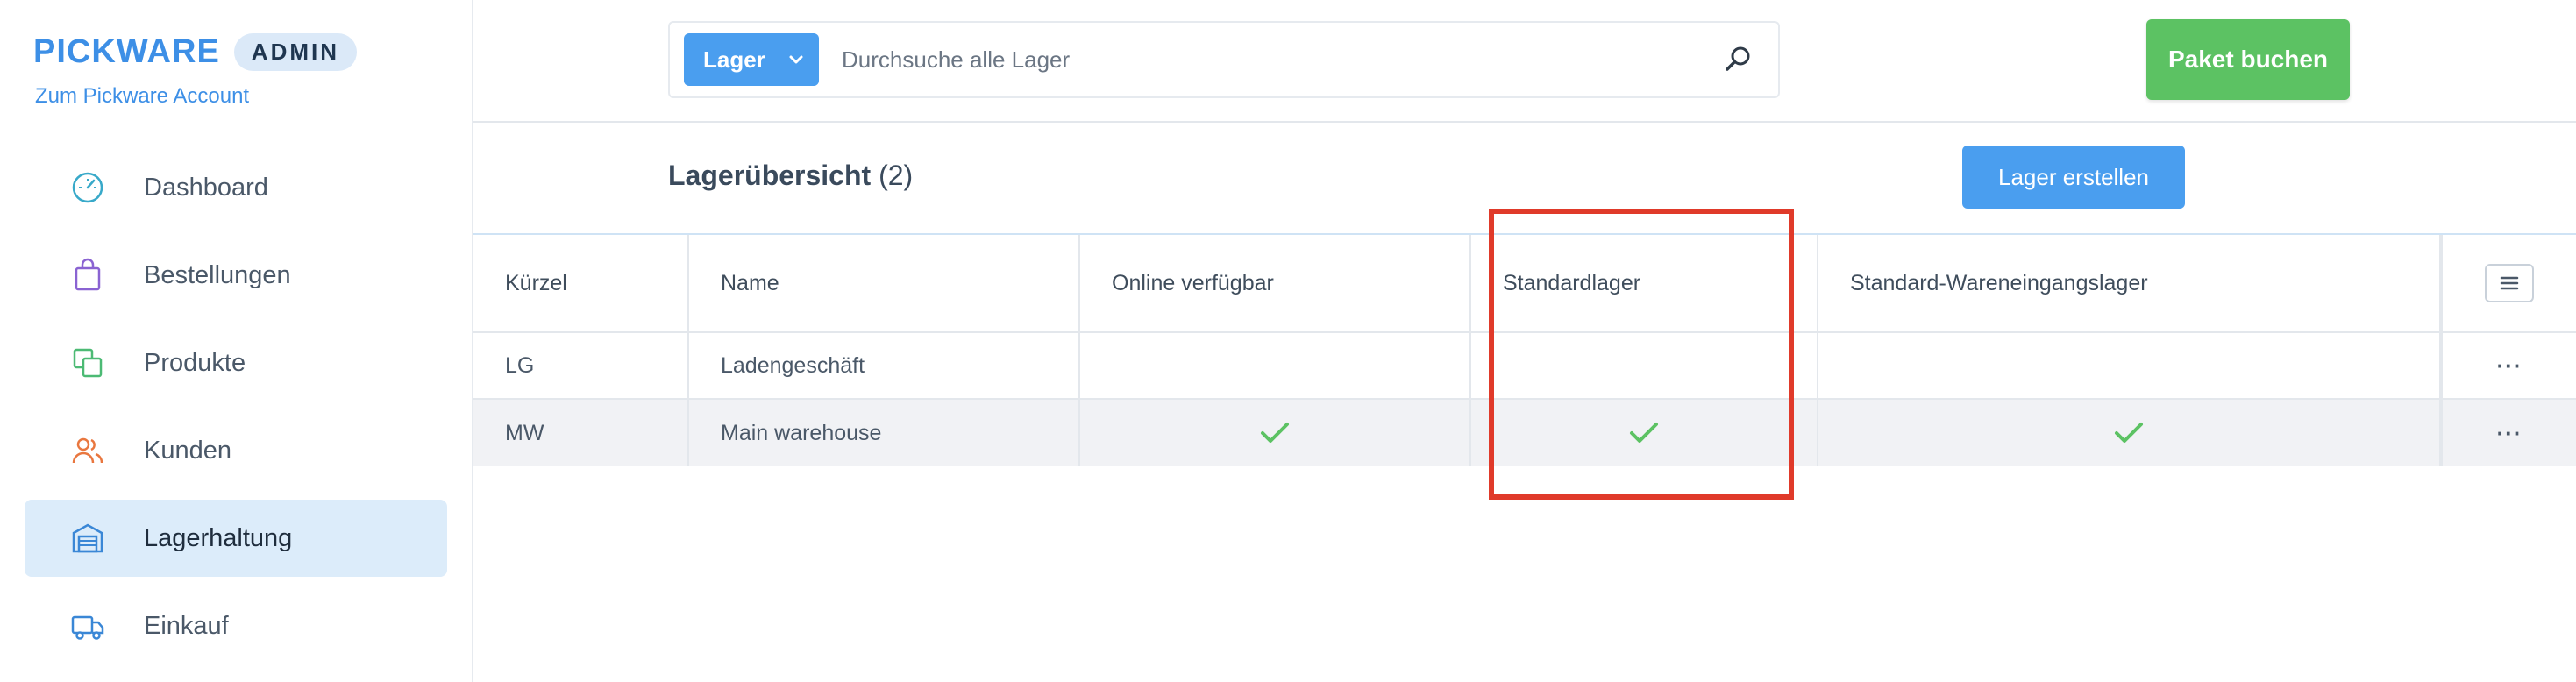 The image size is (2576, 682). I want to click on search-bar: Lager, so click(1224, 59).